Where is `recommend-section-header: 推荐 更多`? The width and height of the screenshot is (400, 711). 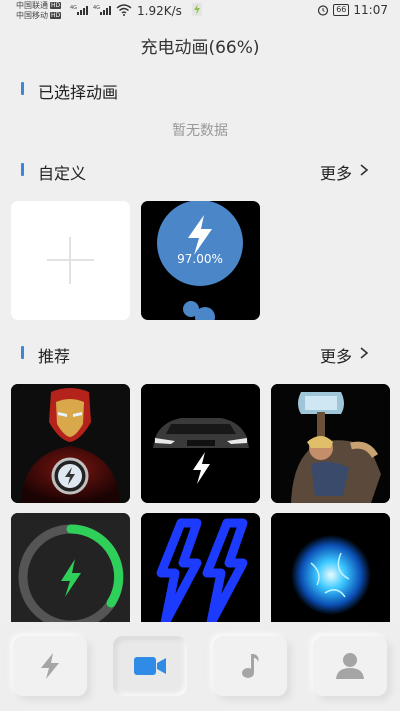
recommend-section-header: 推荐 更多 is located at coordinates (200, 354).